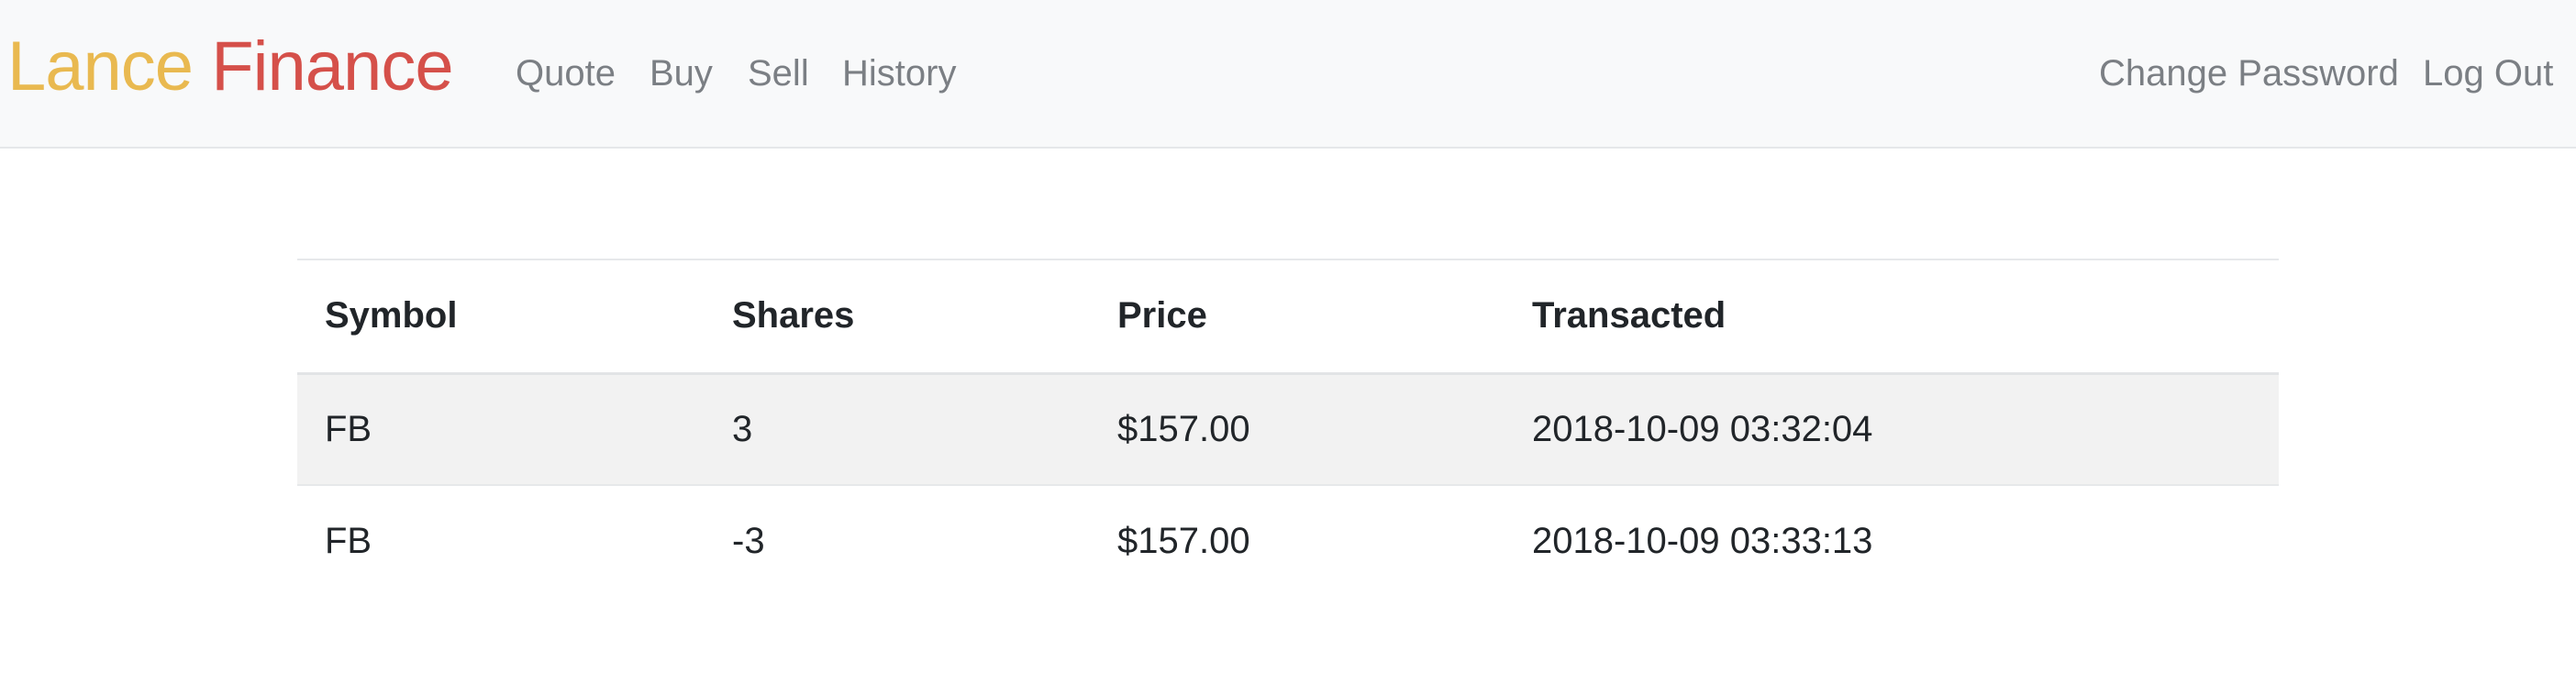 Image resolution: width=2576 pixels, height=695 pixels. What do you see at coordinates (778, 73) in the screenshot?
I see `nav-link-sell: Sell` at bounding box center [778, 73].